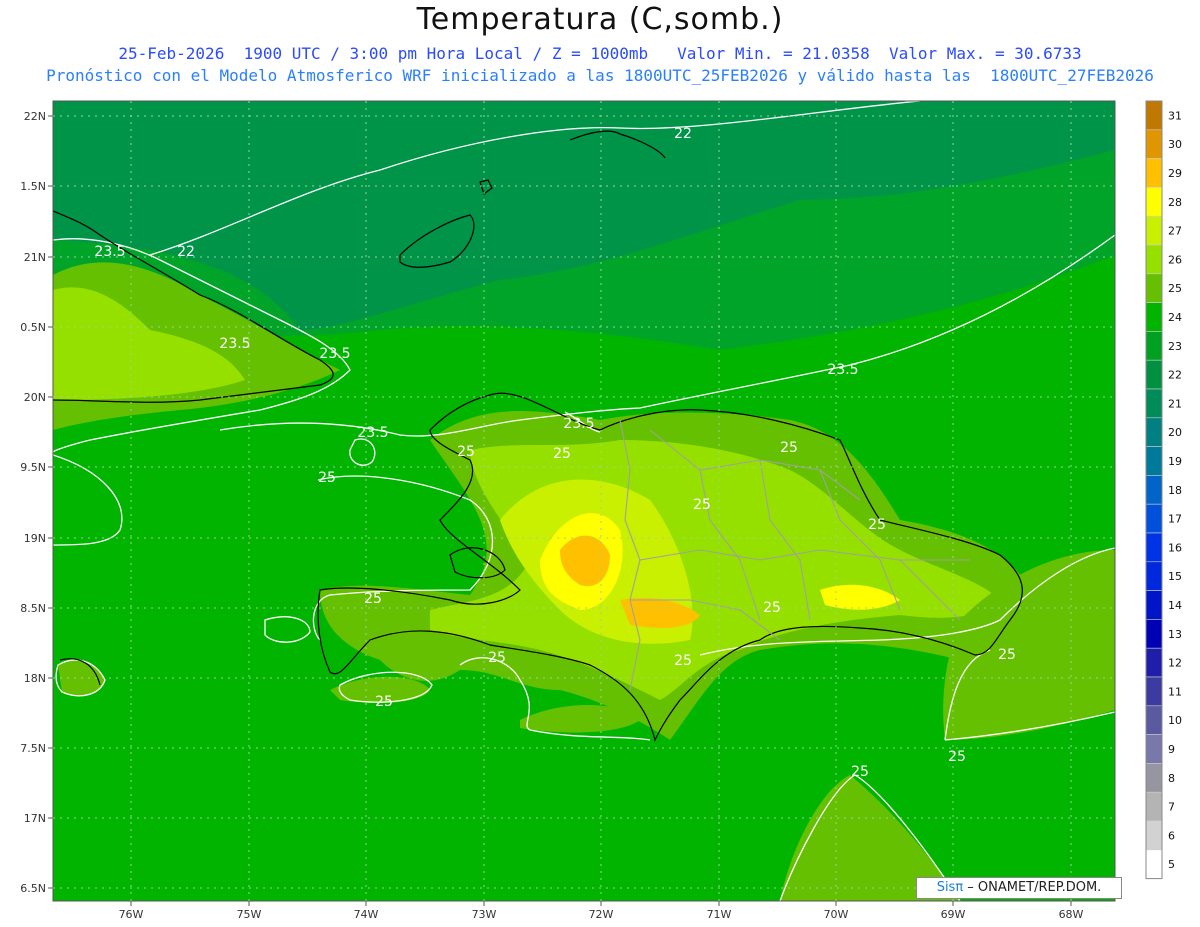 The height and width of the screenshot is (927, 1200). I want to click on colorbar-label: 28, so click(1175, 202).